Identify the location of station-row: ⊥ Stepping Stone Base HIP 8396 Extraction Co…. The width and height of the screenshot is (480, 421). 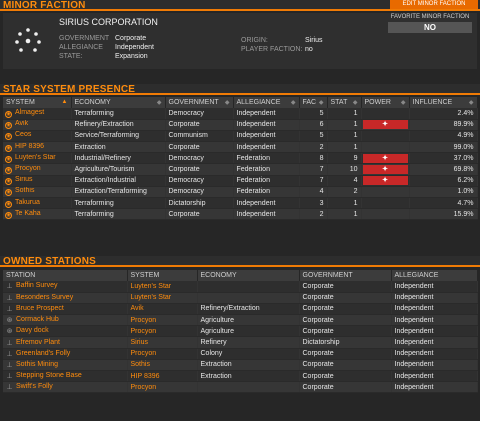
(240, 376).